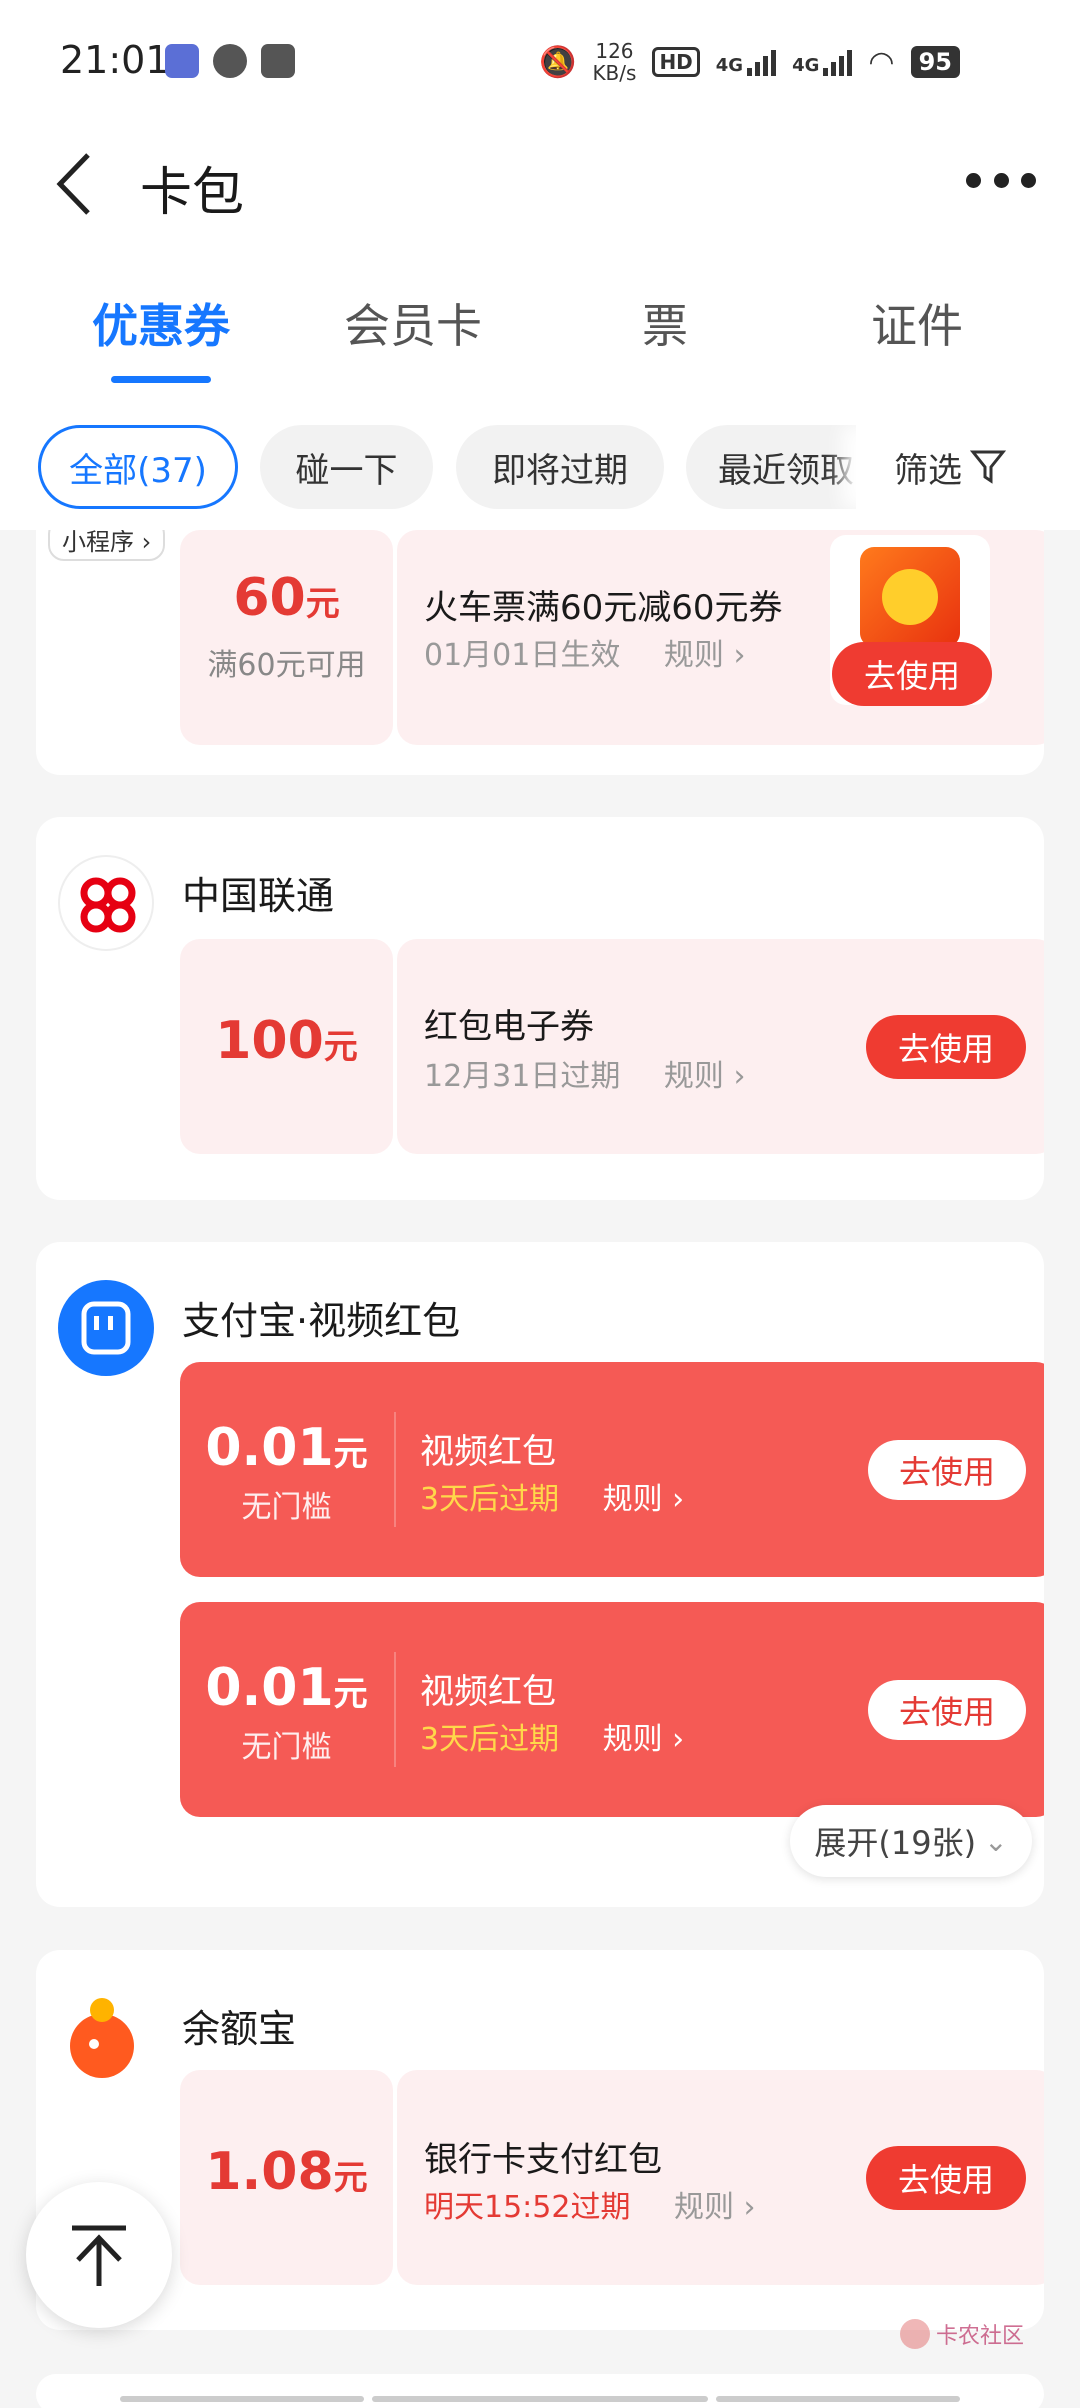 The height and width of the screenshot is (2408, 1080). What do you see at coordinates (278, 61) in the screenshot?
I see `robot-icon` at bounding box center [278, 61].